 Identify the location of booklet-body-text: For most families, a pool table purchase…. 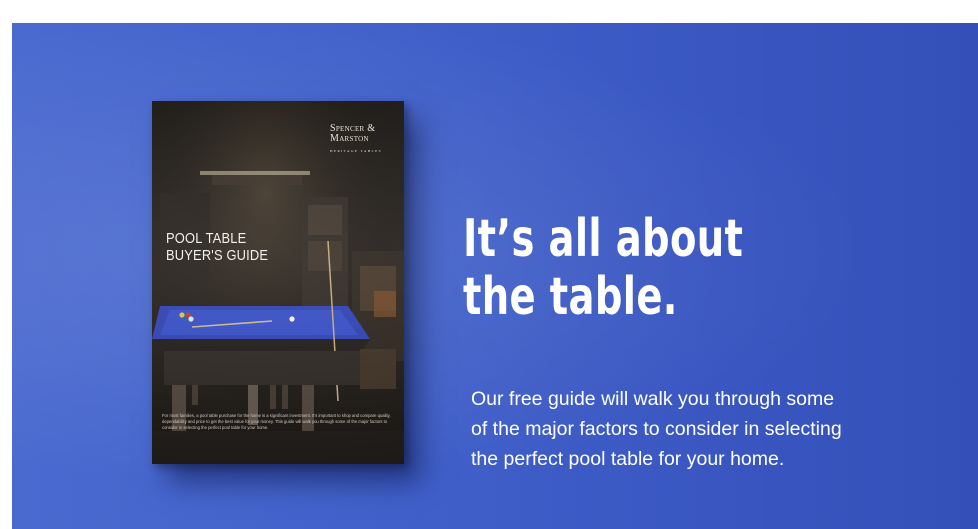
(276, 421).